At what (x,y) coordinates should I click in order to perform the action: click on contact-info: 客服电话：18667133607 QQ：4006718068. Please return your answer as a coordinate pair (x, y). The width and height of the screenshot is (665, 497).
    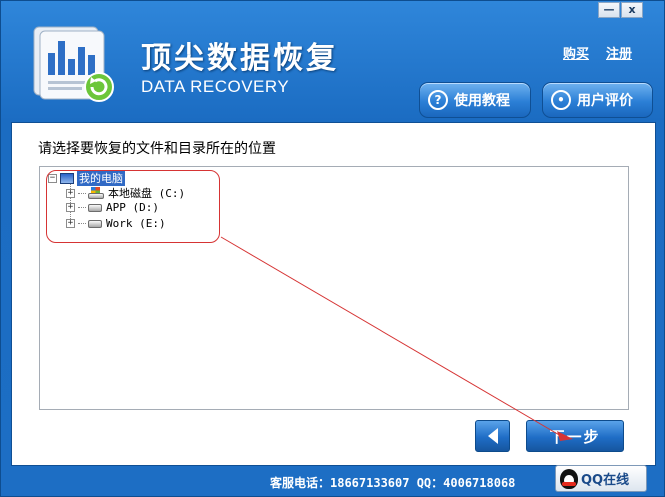
    Looking at the image, I should click on (393, 483).